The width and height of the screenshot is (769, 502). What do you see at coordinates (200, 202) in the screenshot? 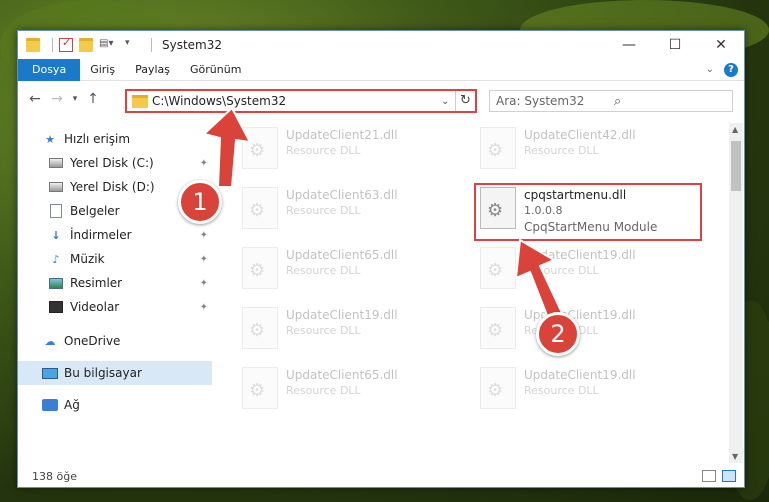
I see `callout-badge-1: 1` at bounding box center [200, 202].